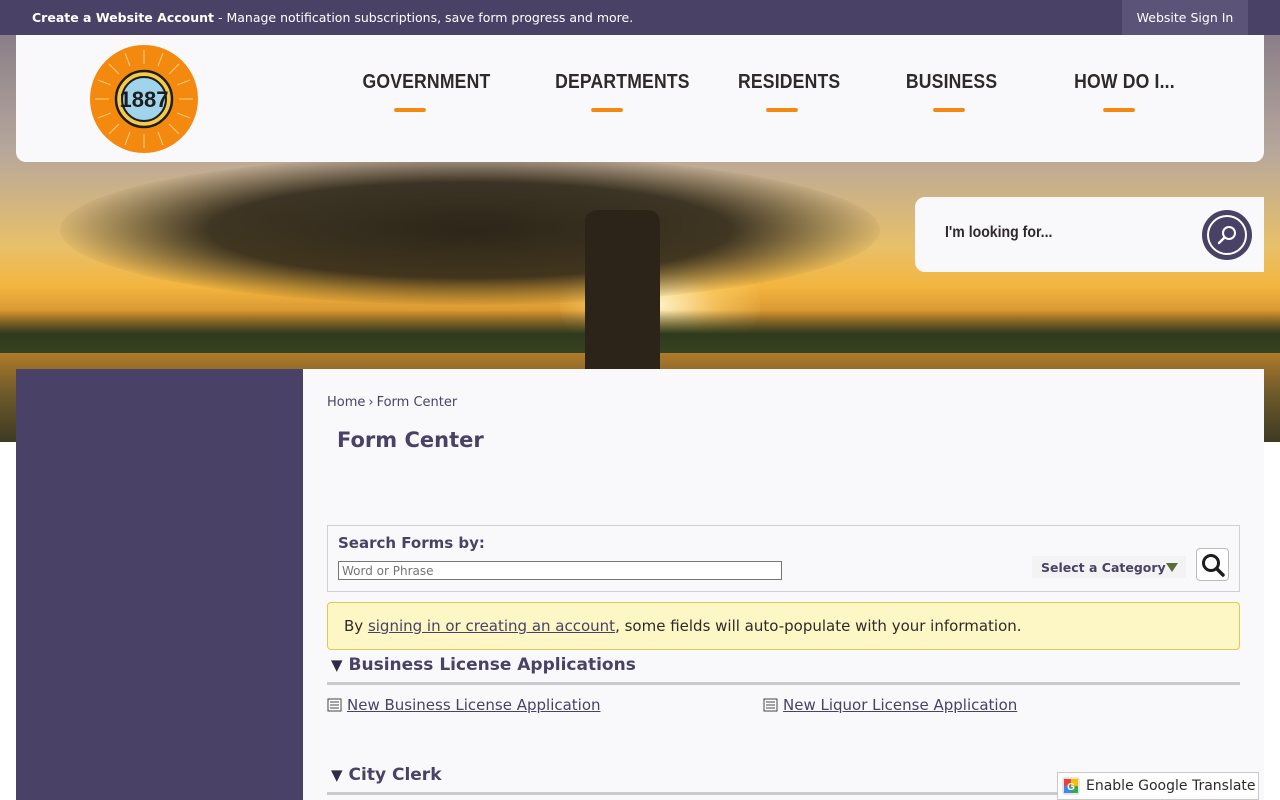 The image size is (1280, 800). I want to click on nav-business: BUSINESS, so click(951, 91).